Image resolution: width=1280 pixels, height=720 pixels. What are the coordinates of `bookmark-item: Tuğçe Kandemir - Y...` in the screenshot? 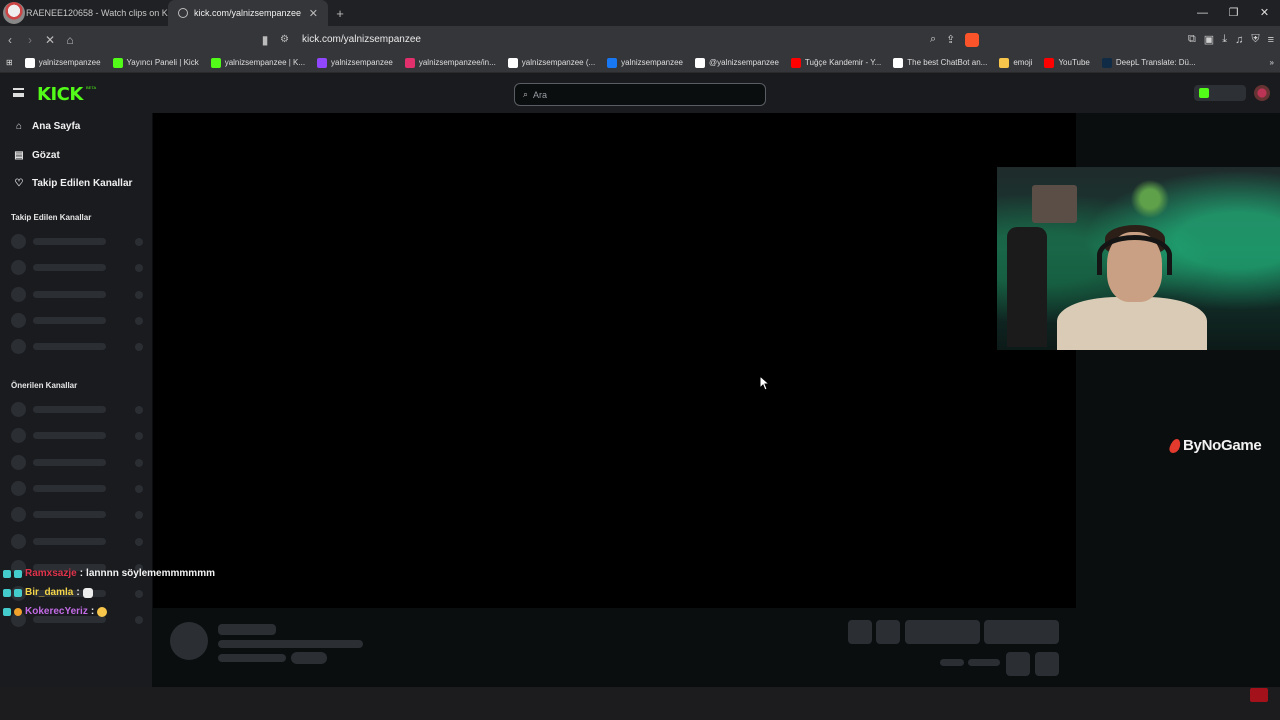 It's located at (836, 62).